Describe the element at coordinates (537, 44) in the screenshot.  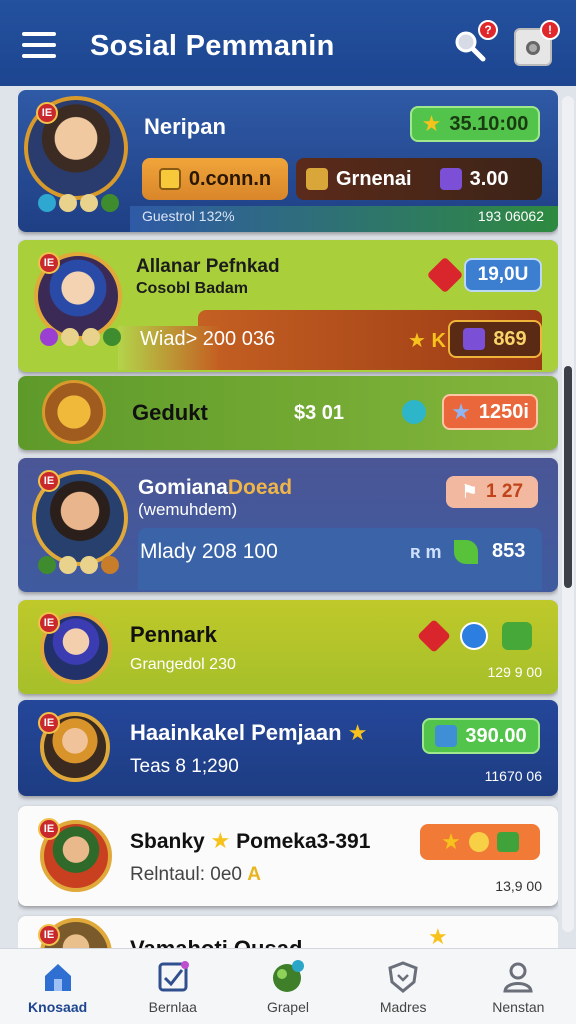
I see `notifications-button: !` at that location.